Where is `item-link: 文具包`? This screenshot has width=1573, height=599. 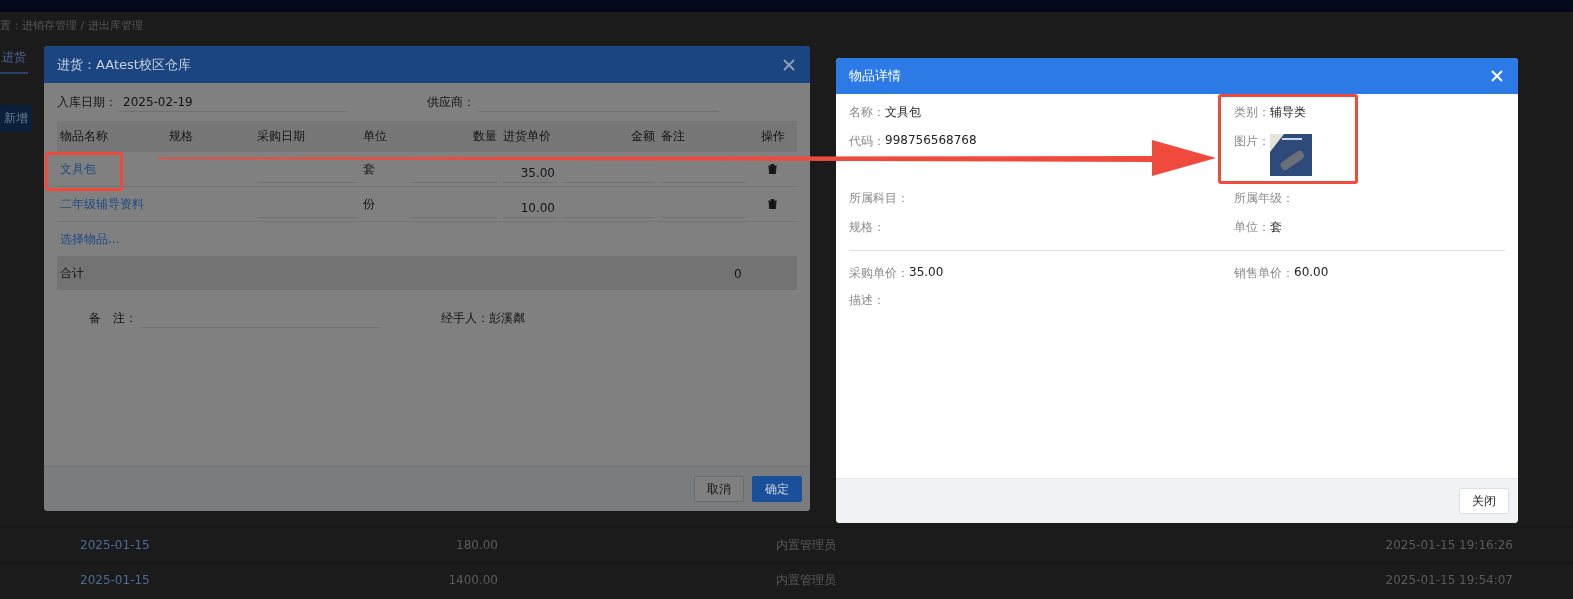
item-link: 文具包 is located at coordinates (78, 169).